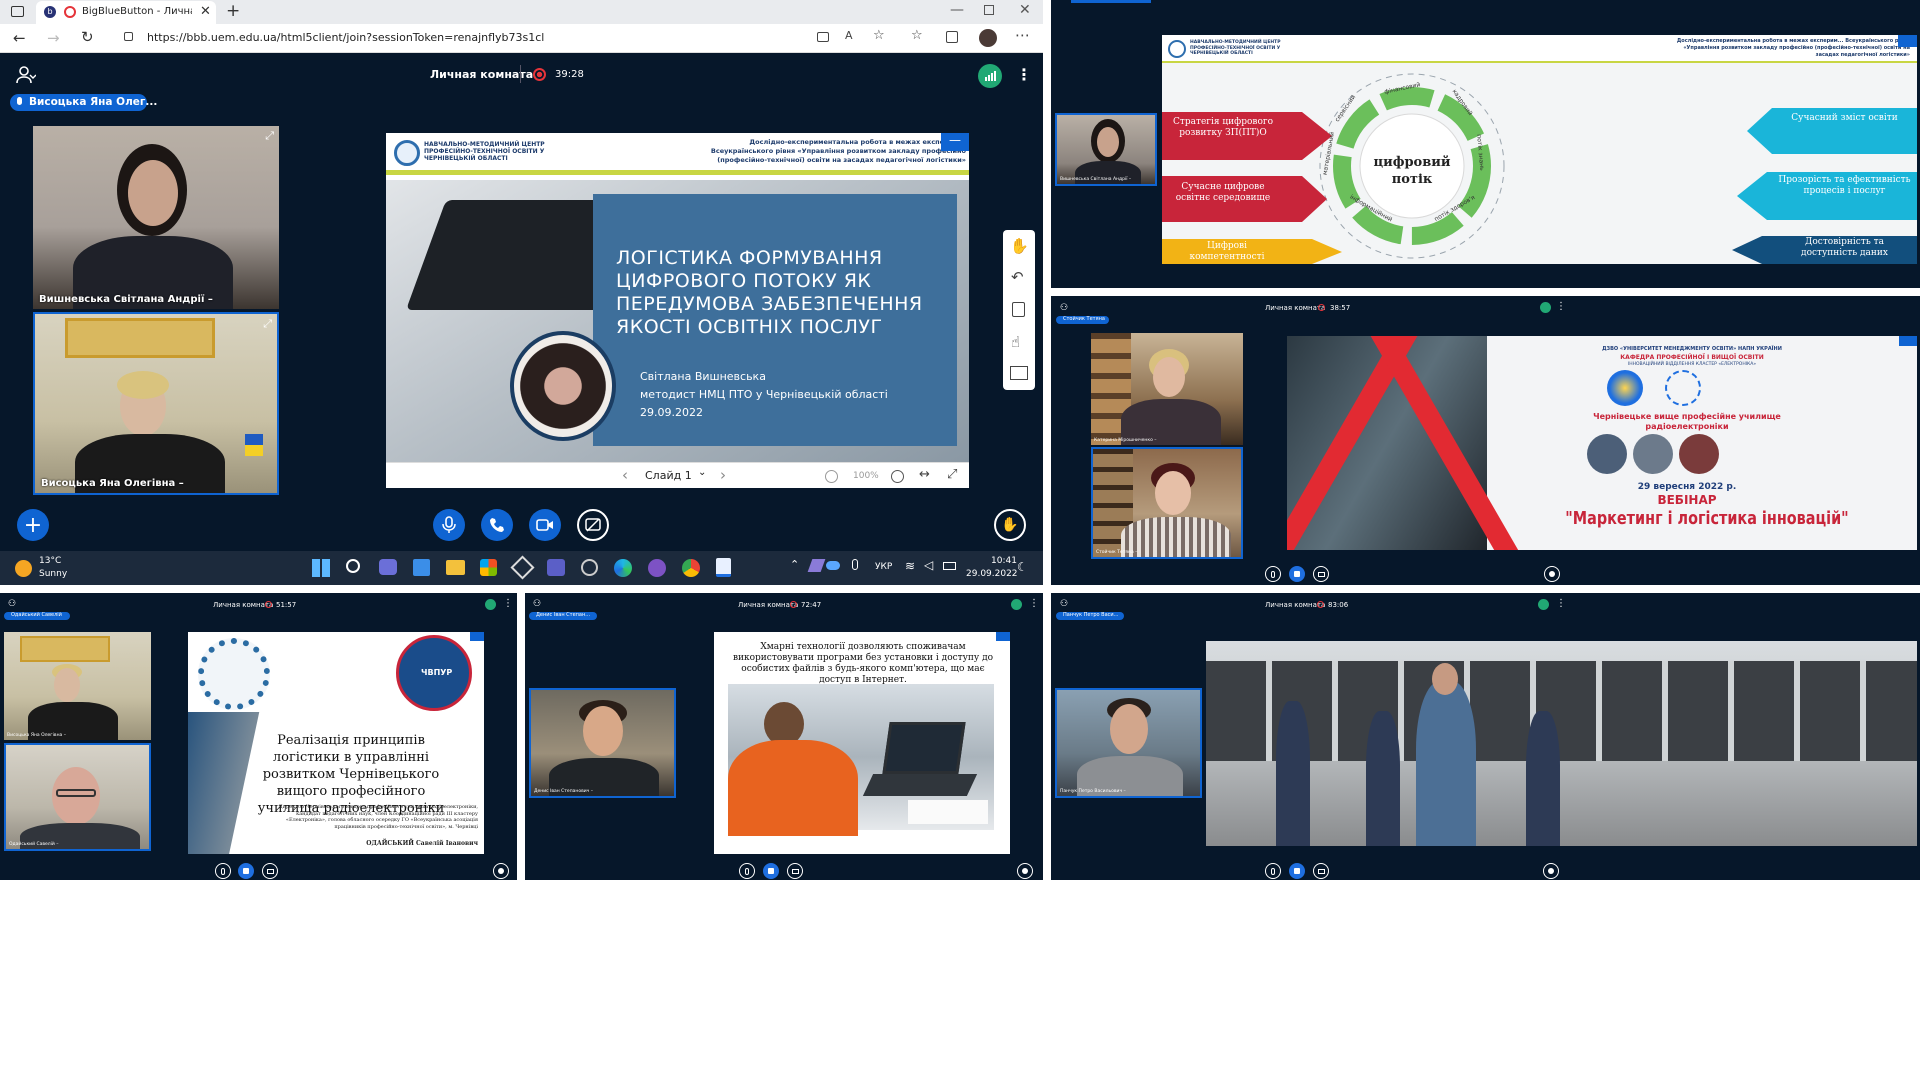  Describe the element at coordinates (855, 564) in the screenshot. I see `tray-mic-icon` at that location.